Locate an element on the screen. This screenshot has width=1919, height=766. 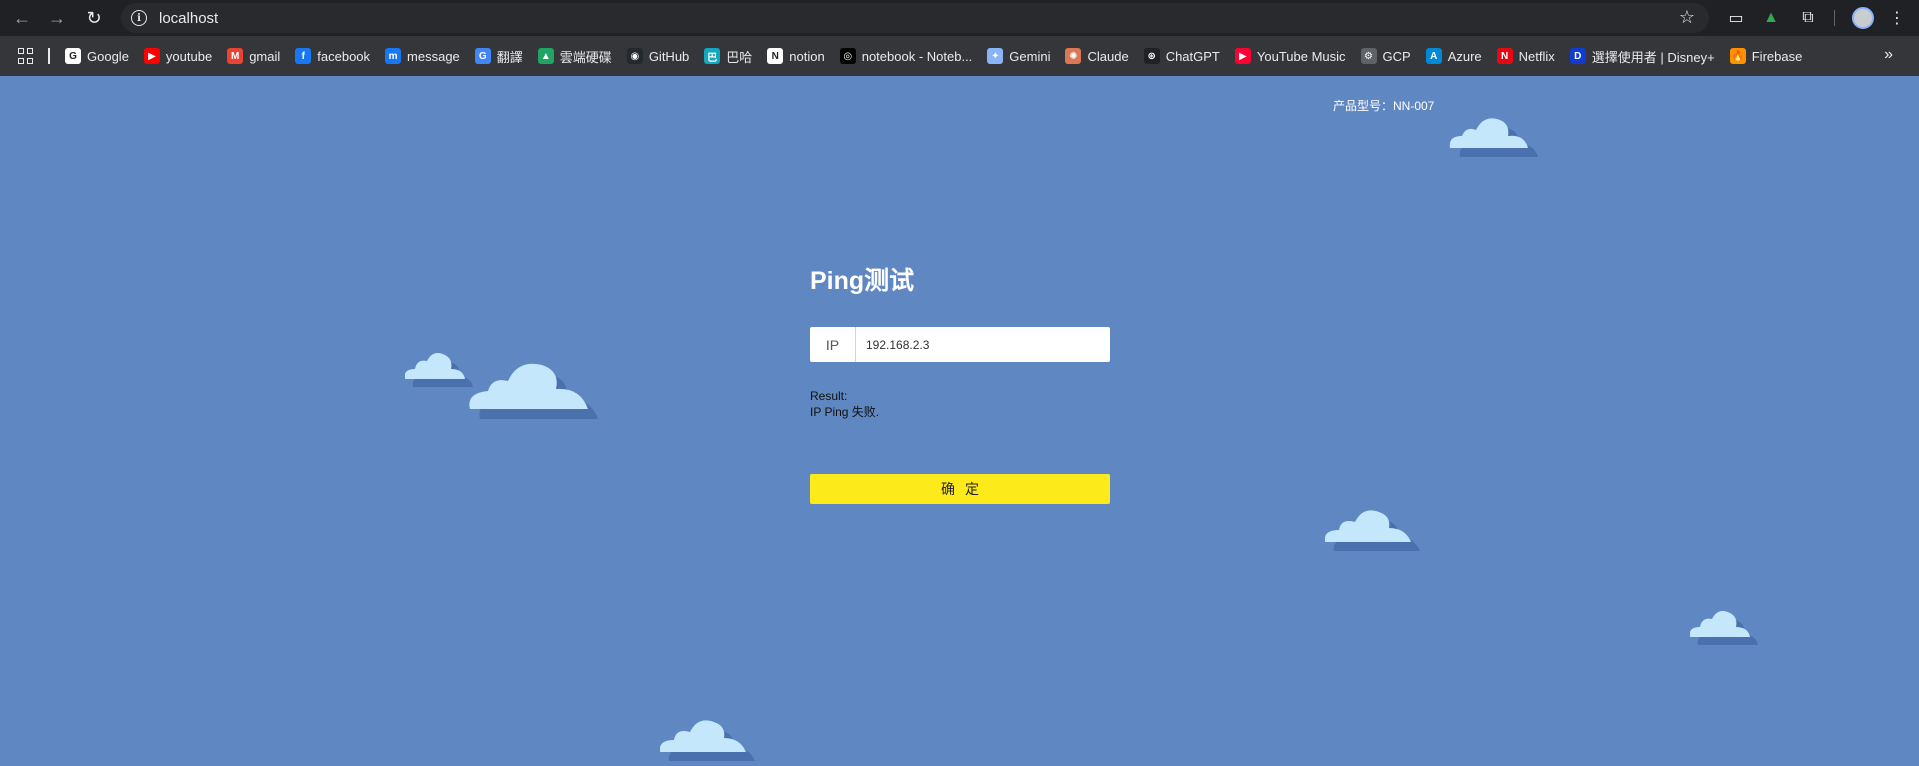
bookmark-label: Netflix is located at coordinates (1536, 56).